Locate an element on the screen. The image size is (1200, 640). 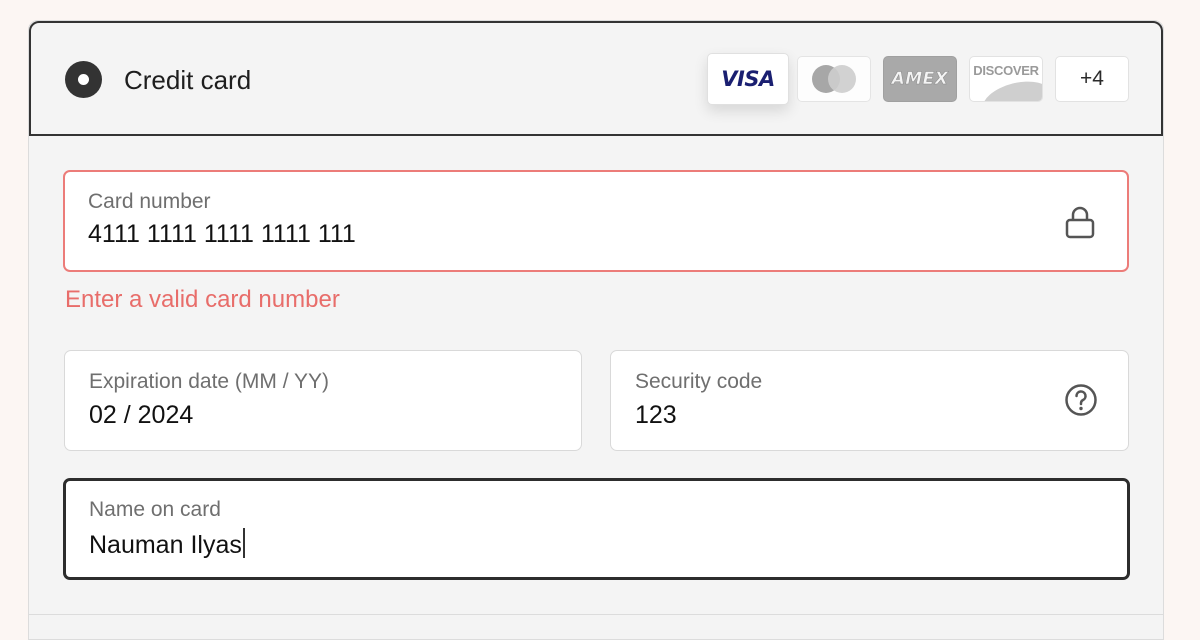
discover-logo-icon: DISCOVER is located at coordinates (1006, 79).